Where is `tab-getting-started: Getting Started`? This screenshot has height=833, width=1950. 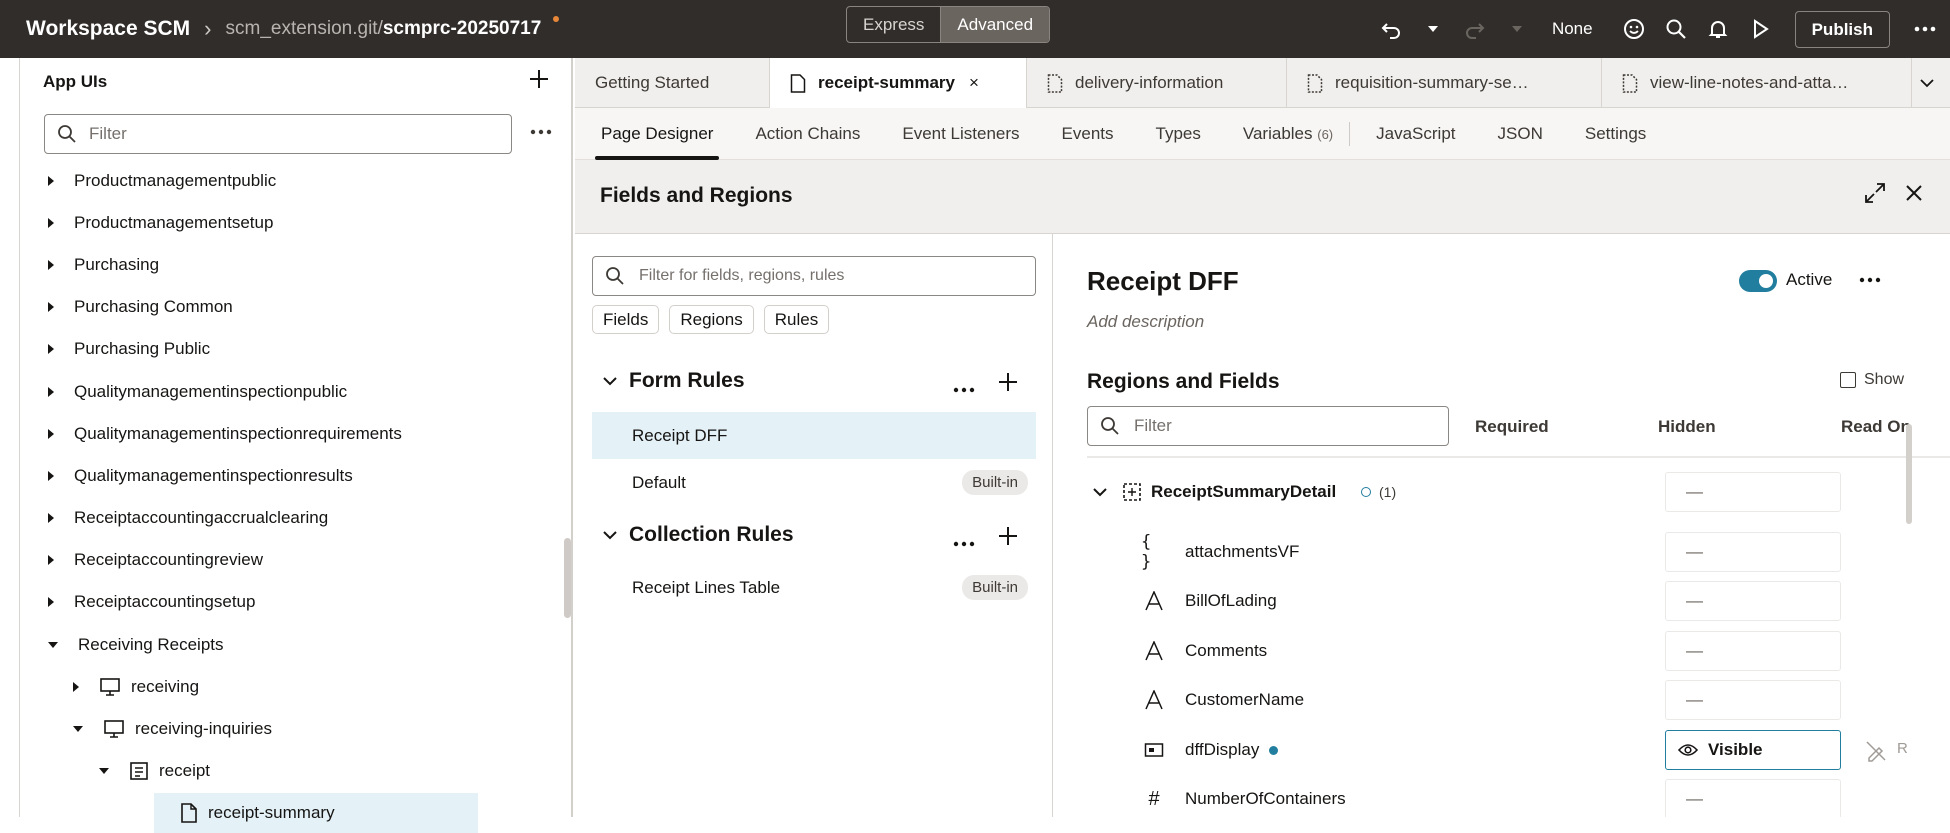 tab-getting-started: Getting Started is located at coordinates (672, 83).